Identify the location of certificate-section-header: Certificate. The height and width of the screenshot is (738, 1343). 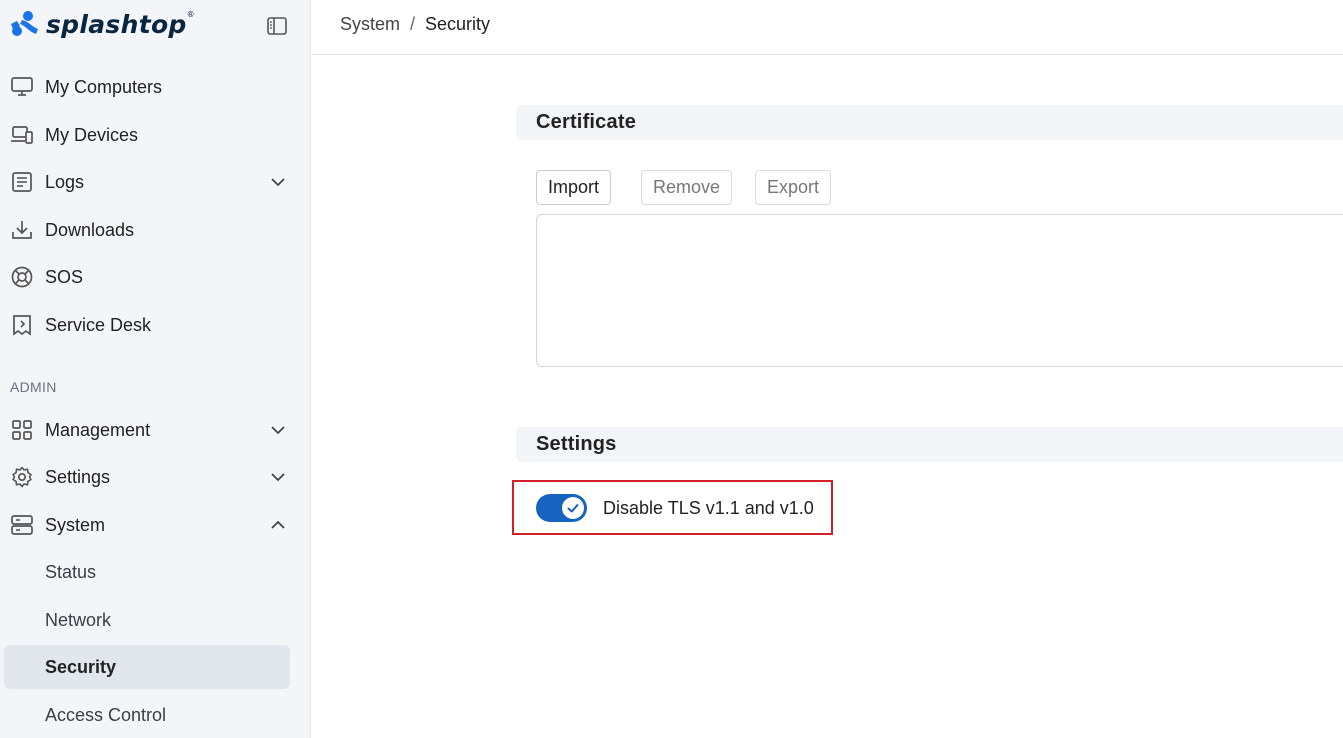
(929, 122).